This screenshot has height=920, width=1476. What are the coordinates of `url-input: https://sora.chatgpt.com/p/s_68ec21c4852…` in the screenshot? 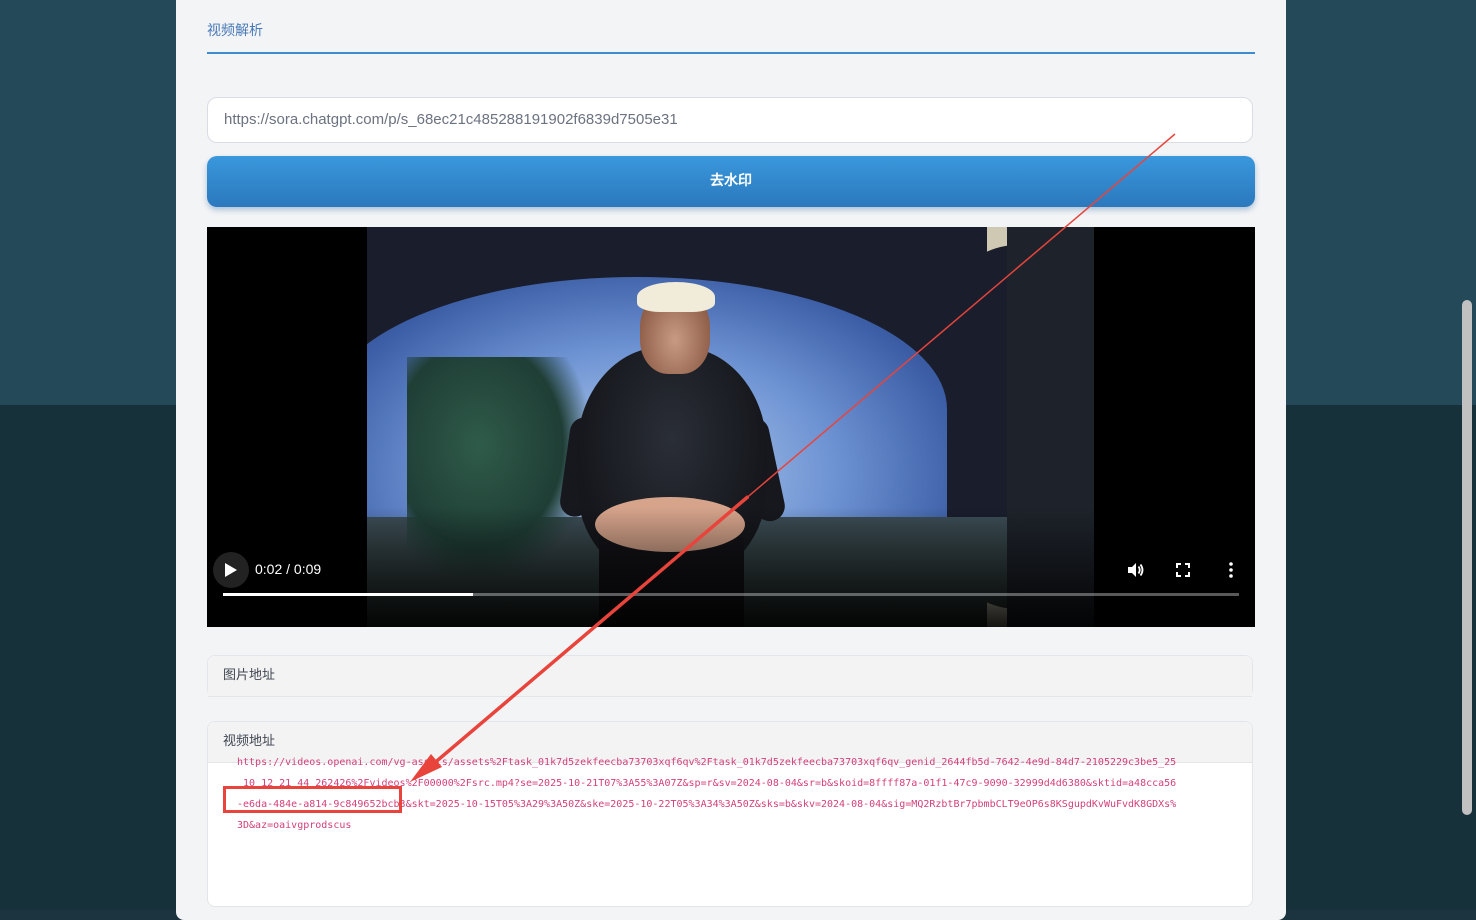 It's located at (730, 120).